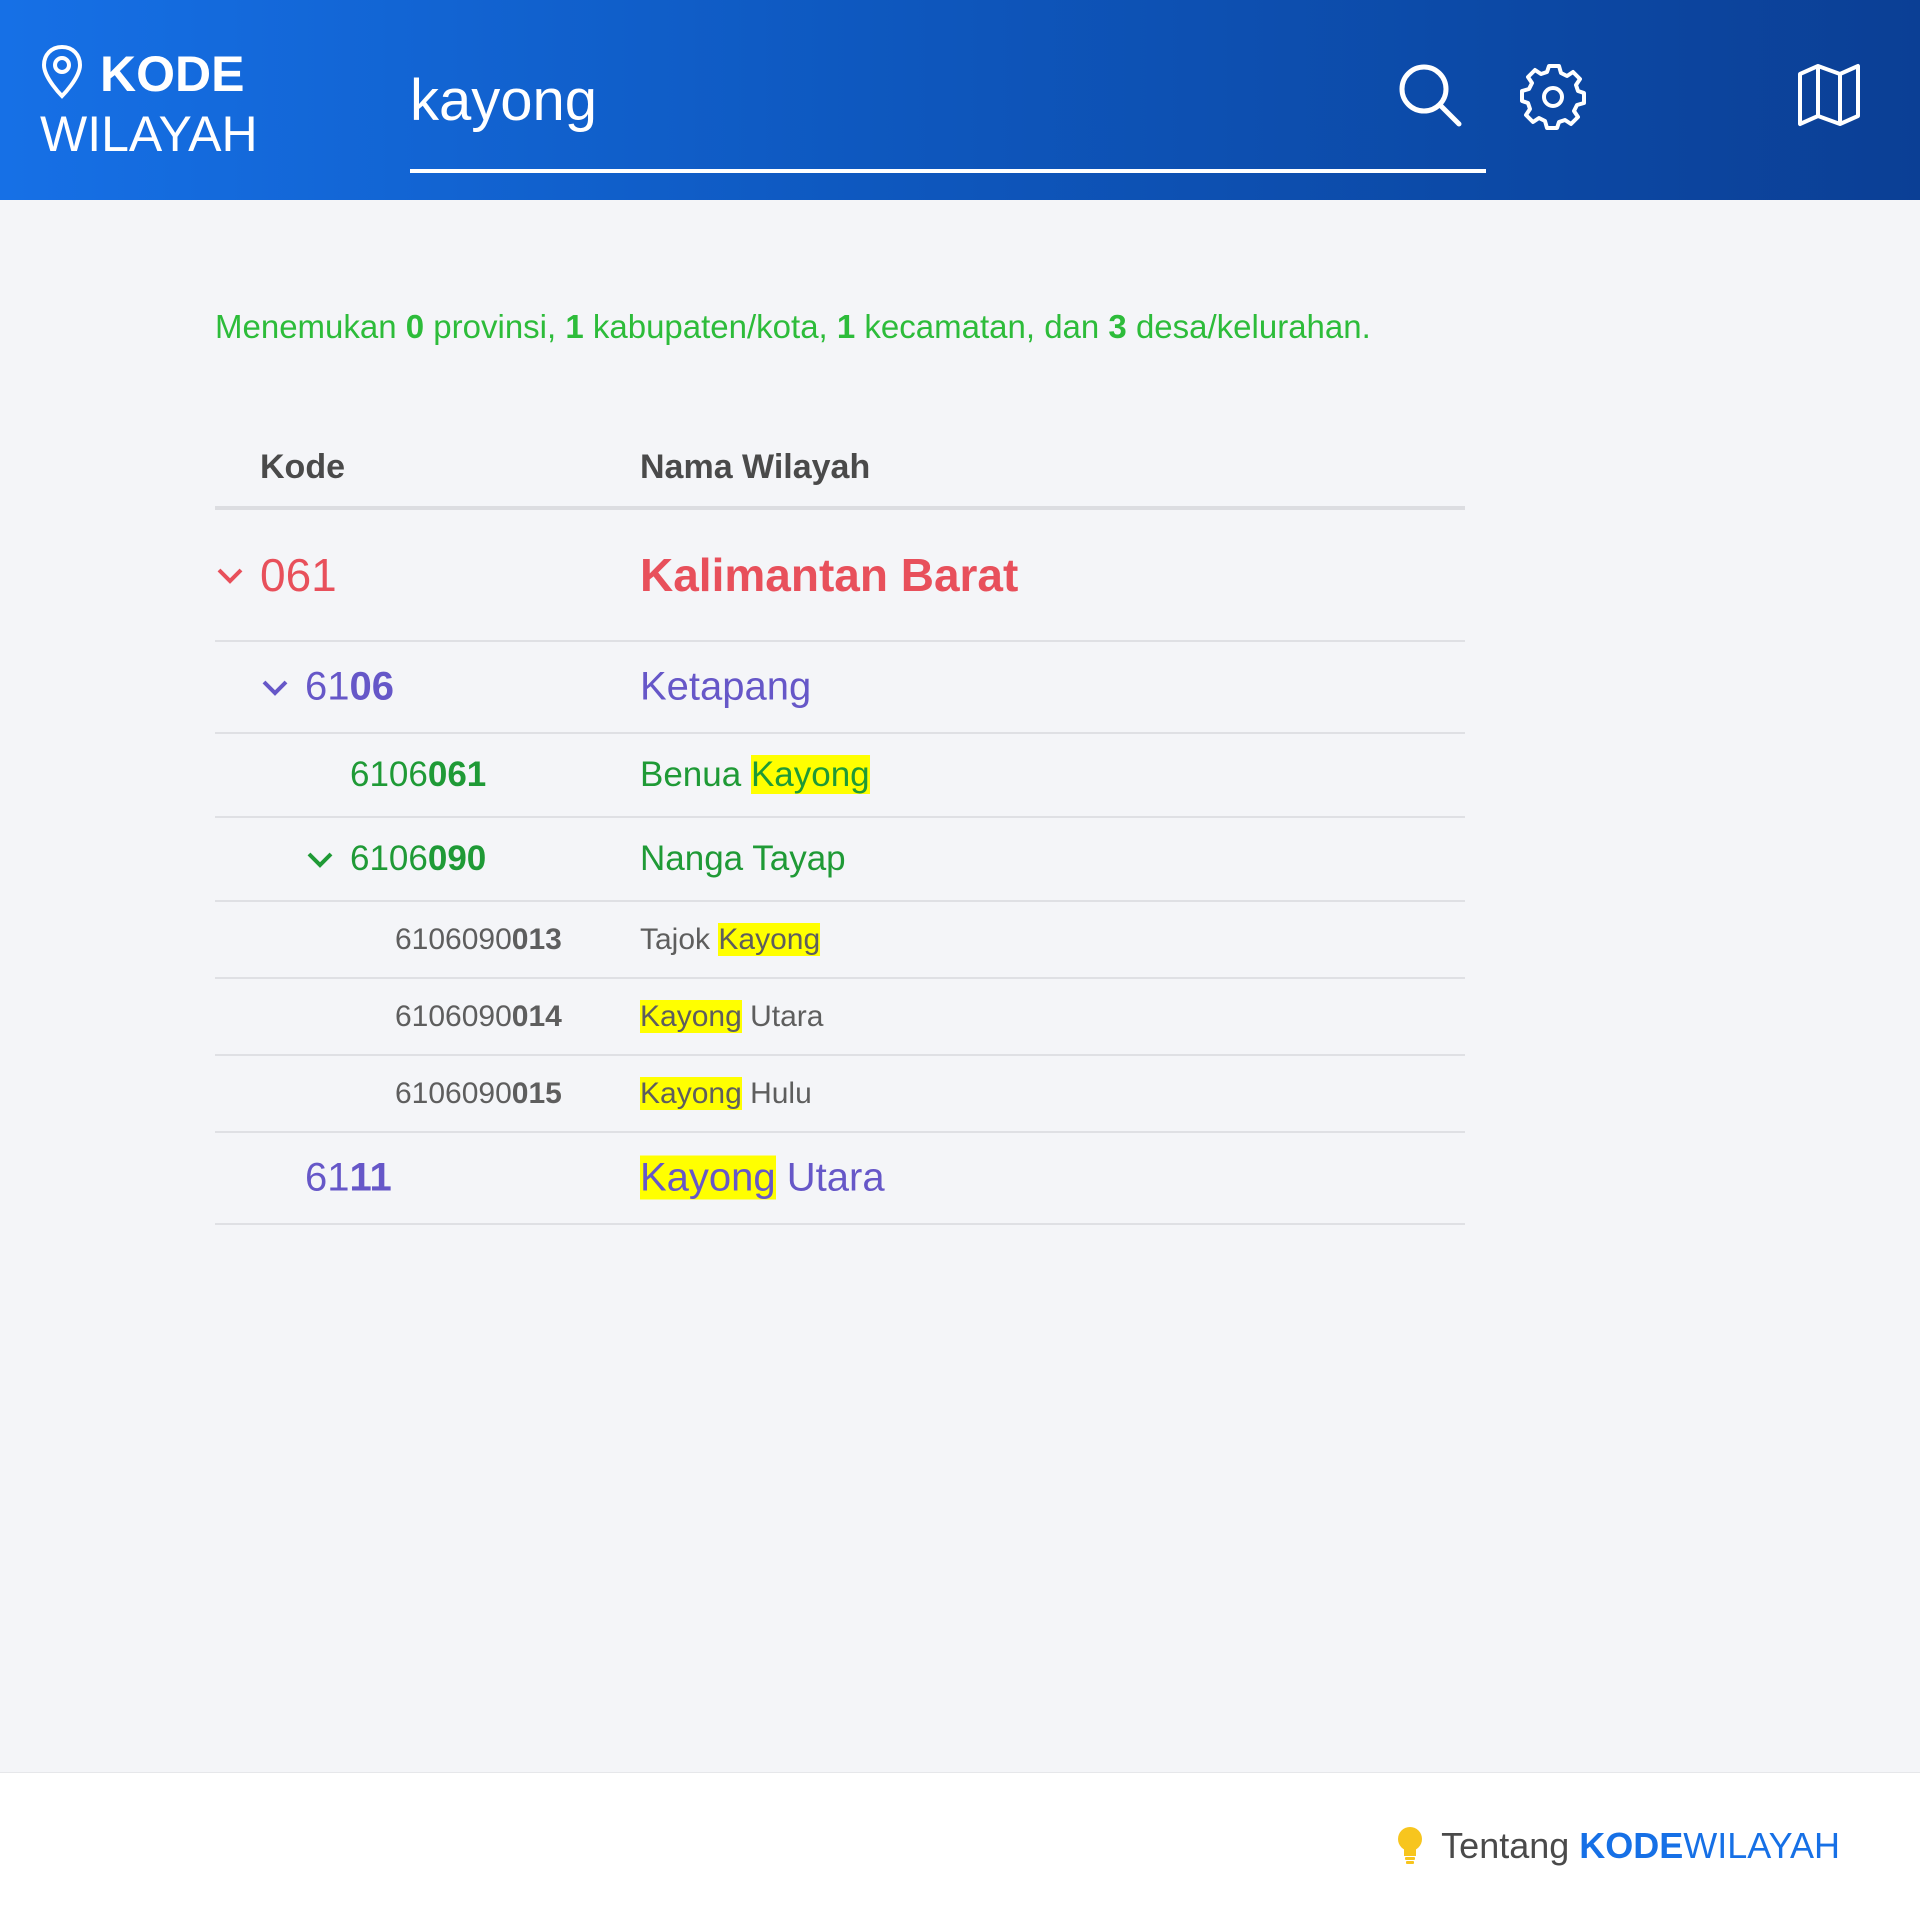 This screenshot has width=1920, height=1920. I want to click on region-code: 6106090015, so click(478, 1094).